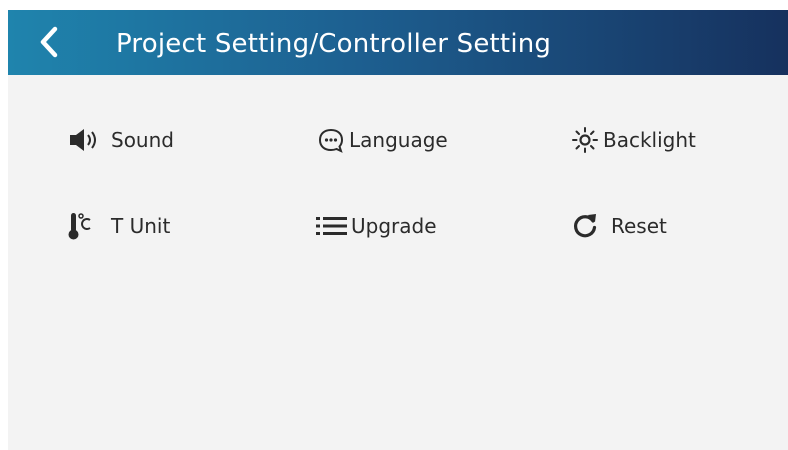  Describe the element at coordinates (331, 140) in the screenshot. I see `chat-bubble-icon` at that location.